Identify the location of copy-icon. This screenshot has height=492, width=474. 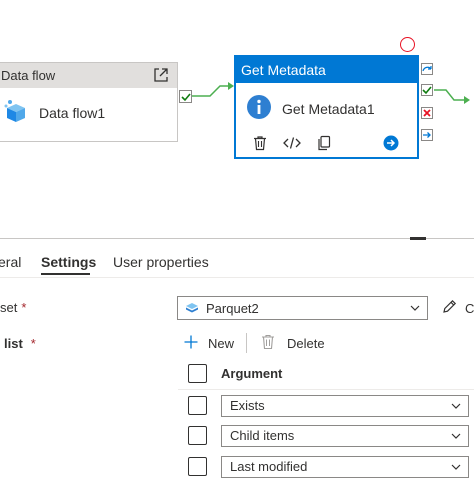
(324, 143).